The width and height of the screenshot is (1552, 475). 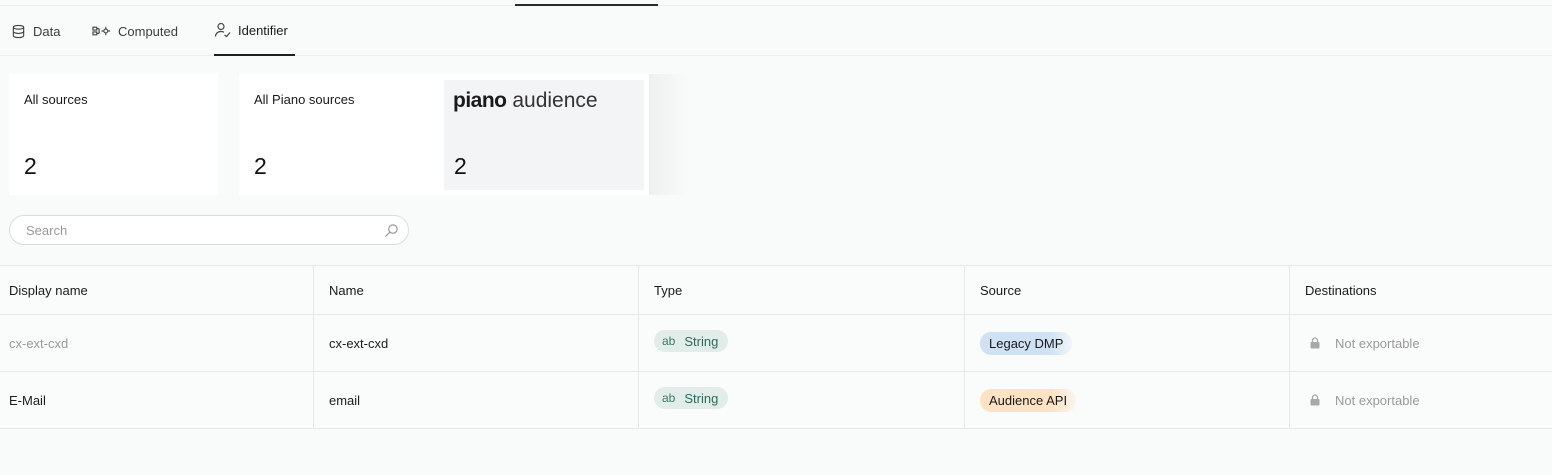 I want to click on tab-data: Data, so click(x=35, y=31).